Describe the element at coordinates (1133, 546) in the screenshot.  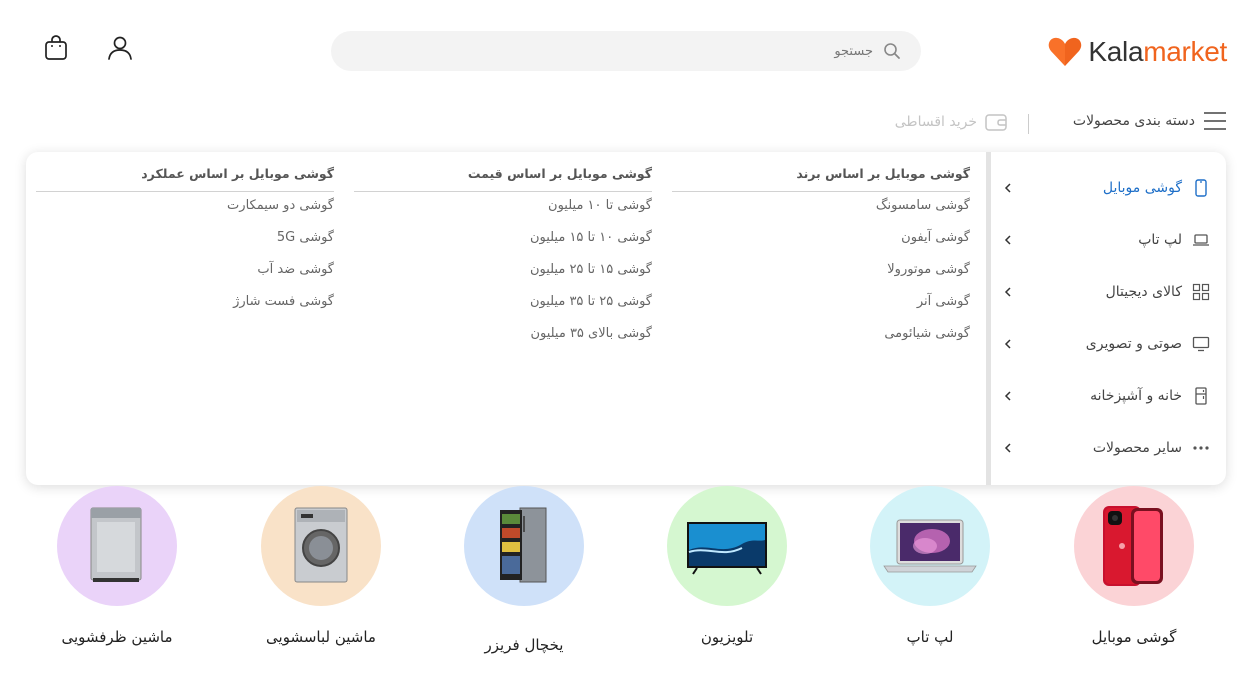
I see `mobile-phone-image` at that location.